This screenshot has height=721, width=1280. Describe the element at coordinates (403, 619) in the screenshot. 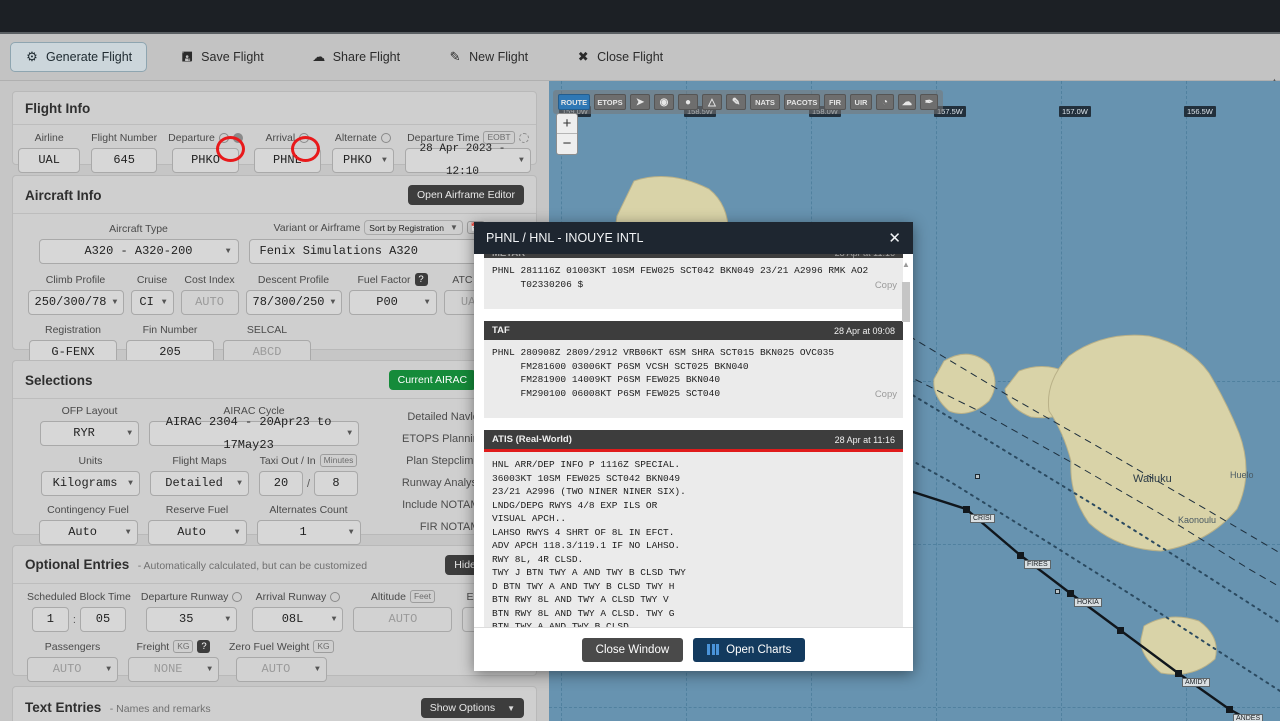

I see `altitude-input: AUTO` at that location.